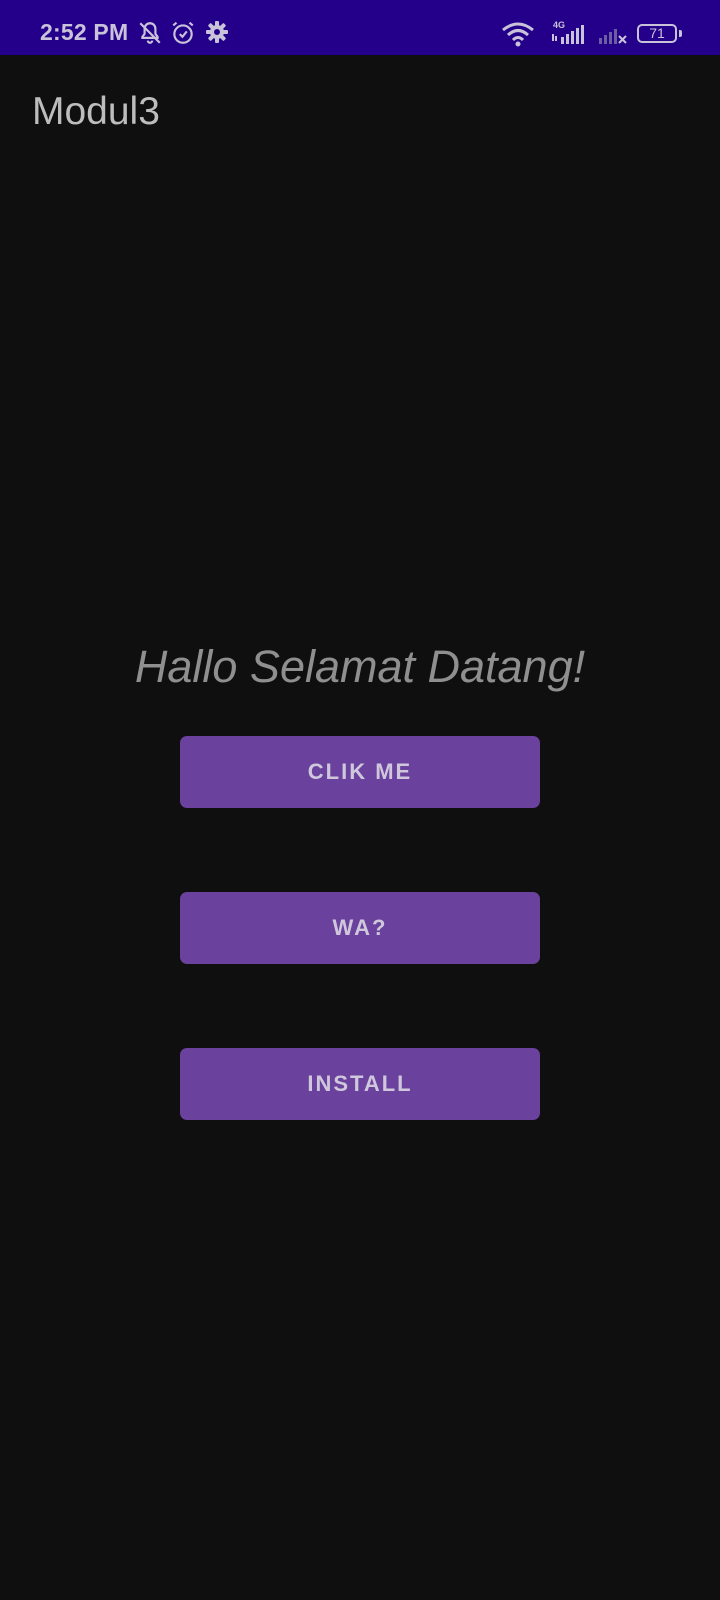  I want to click on app-title: Modul3, so click(96, 111).